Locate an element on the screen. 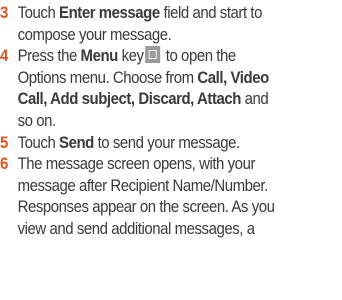  step-text-line: message after Recipient Name/Number. is located at coordinates (143, 185).